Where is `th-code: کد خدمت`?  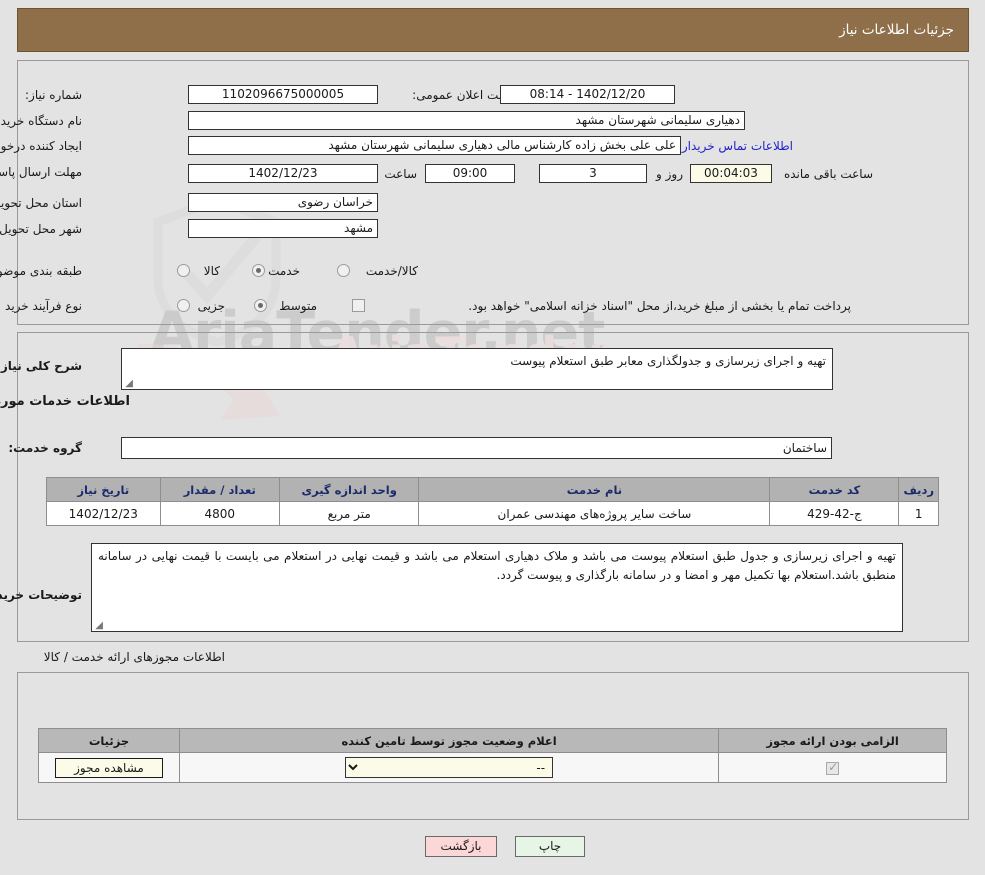 th-code: کد خدمت is located at coordinates (834, 489).